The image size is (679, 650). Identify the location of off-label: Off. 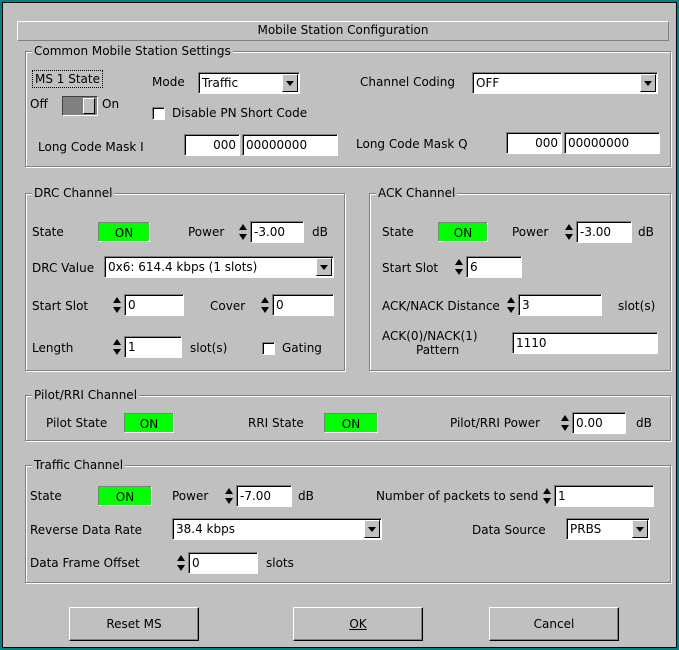
(39, 104).